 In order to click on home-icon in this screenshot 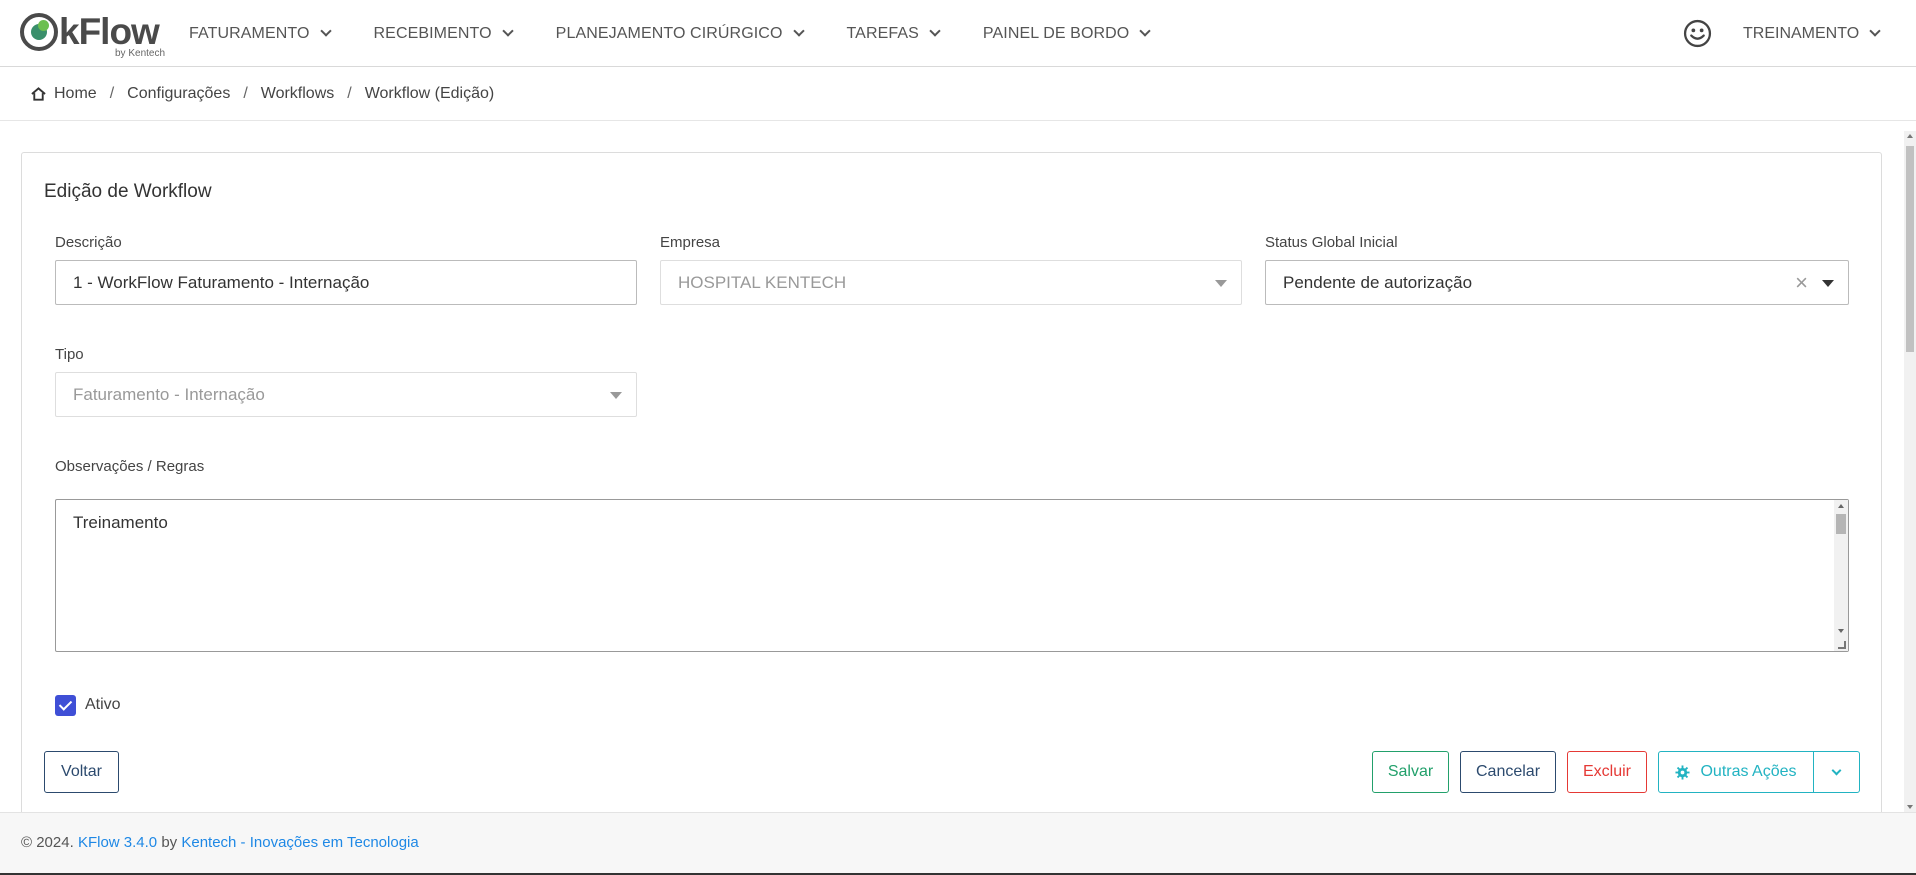, I will do `click(38, 93)`.